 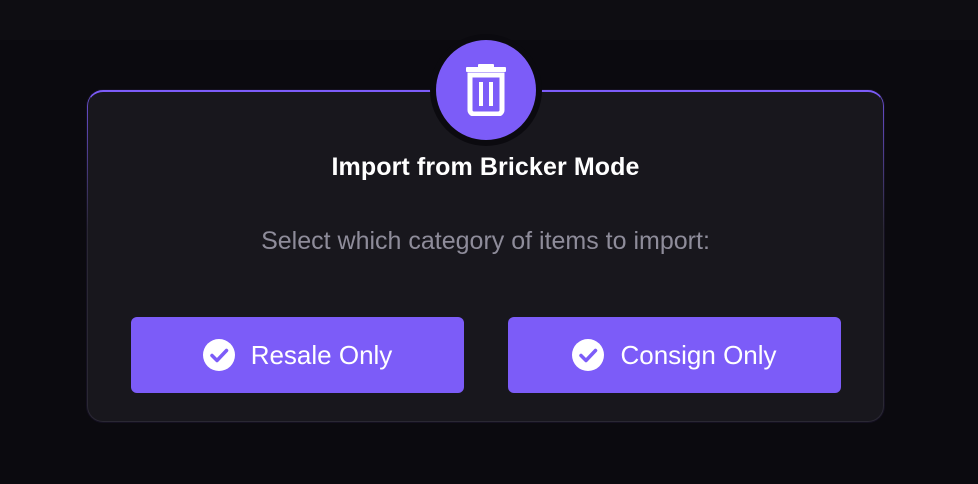 I want to click on dialog-title: Import from Bricker Mode, so click(x=485, y=167).